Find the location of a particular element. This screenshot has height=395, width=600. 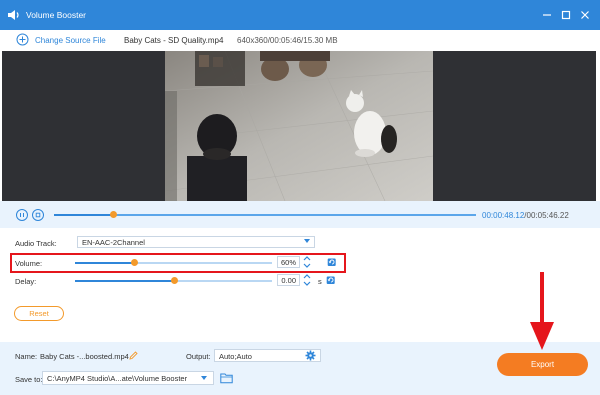

maximize-button is located at coordinates (566, 15).